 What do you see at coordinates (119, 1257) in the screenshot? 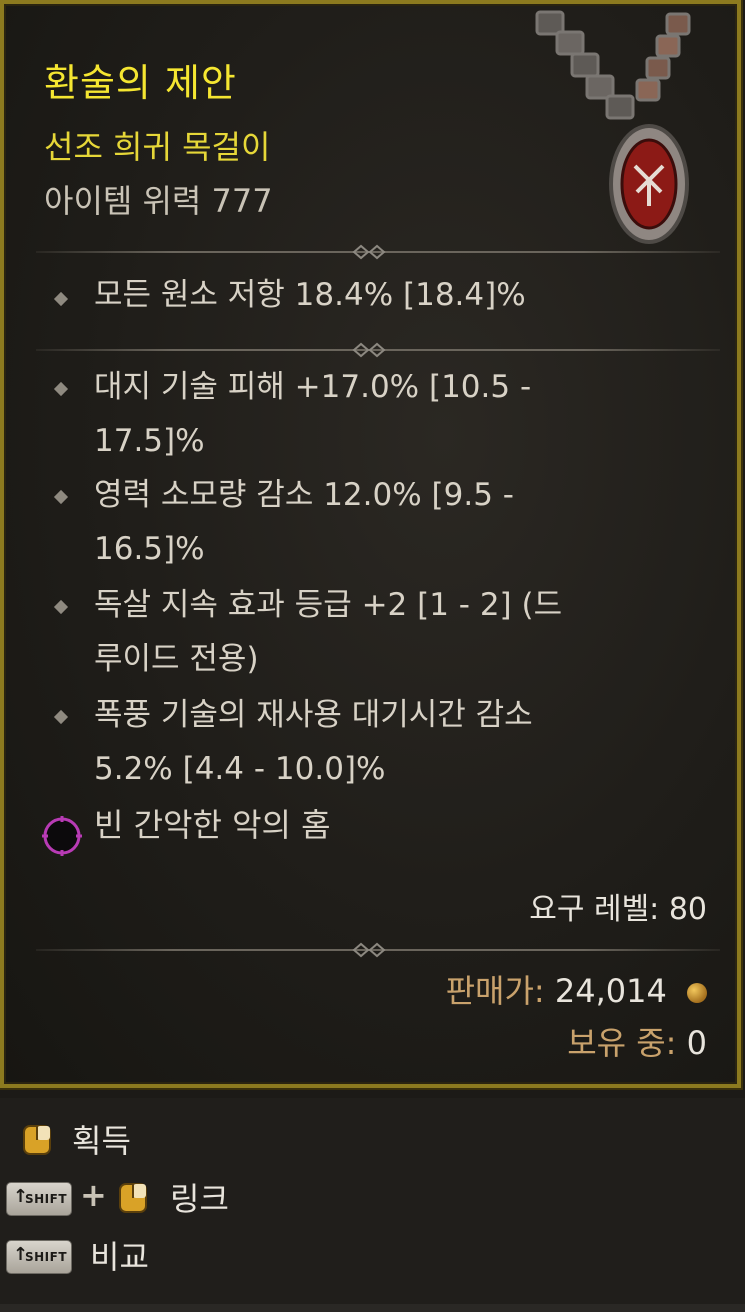
I see `control-label: 비교` at bounding box center [119, 1257].